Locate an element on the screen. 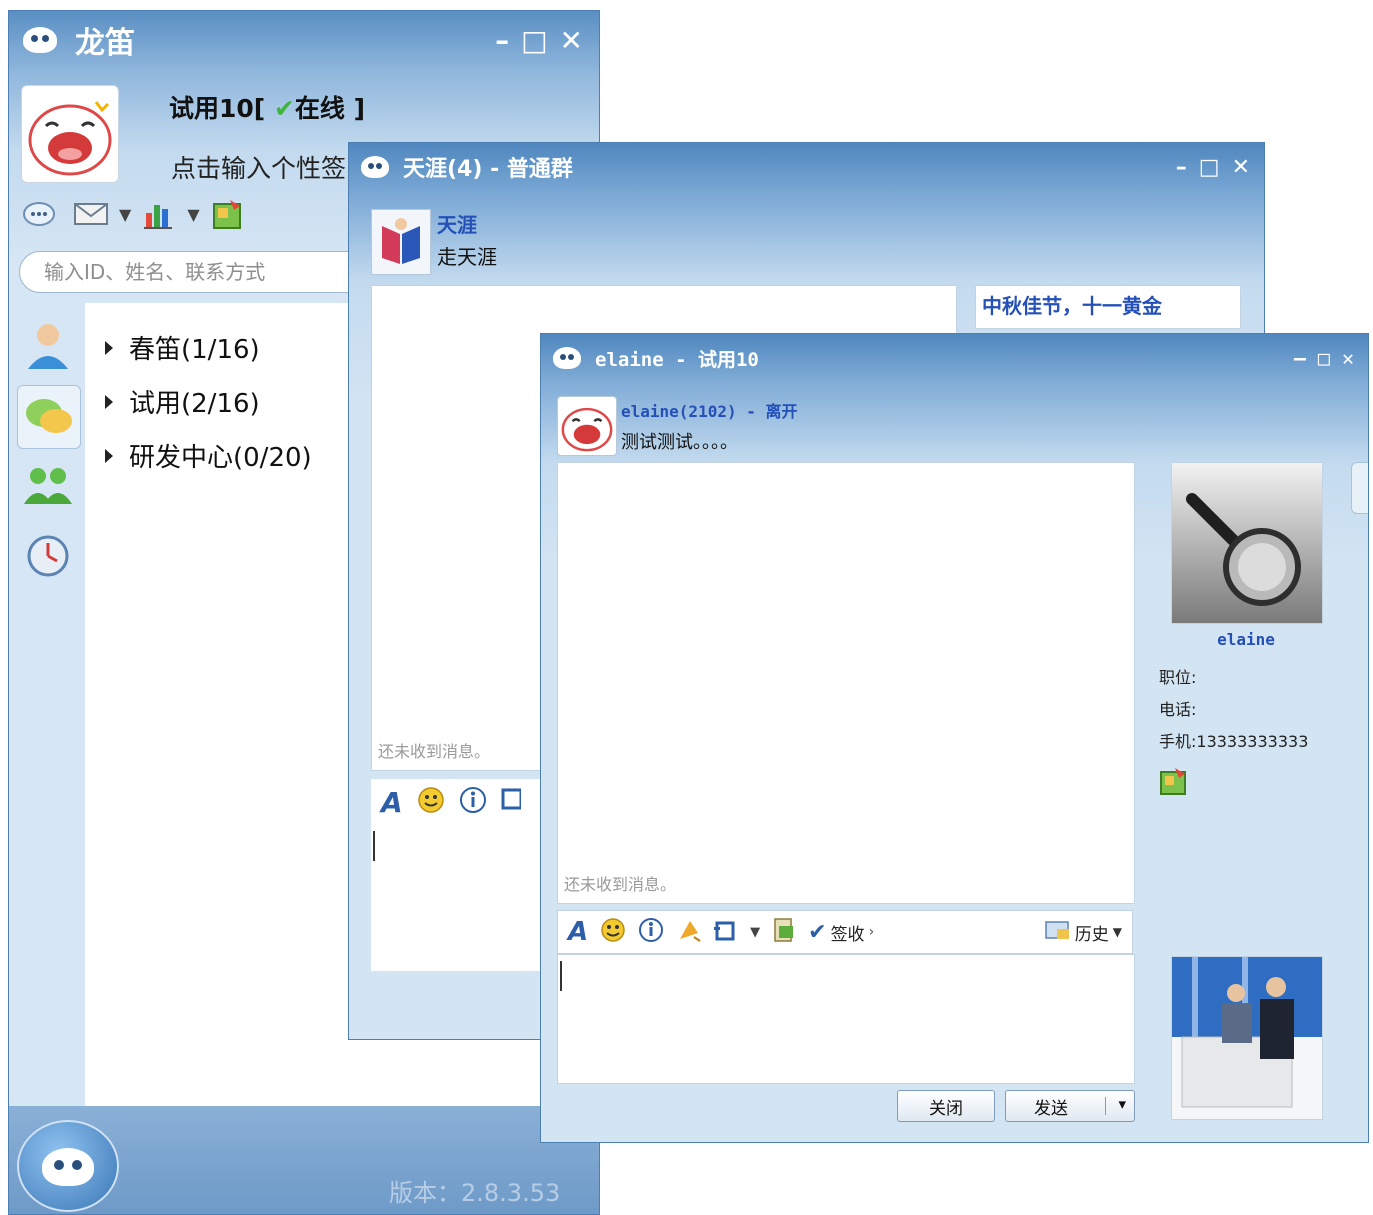 Image resolution: width=1373 pixels, height=1215 pixels. clock-tab is located at coordinates (48, 556).